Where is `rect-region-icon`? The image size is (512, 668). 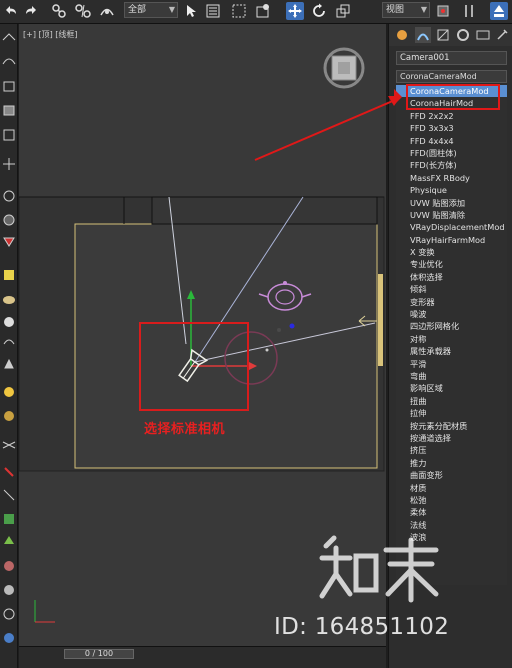
rect-region-icon is located at coordinates (239, 11).